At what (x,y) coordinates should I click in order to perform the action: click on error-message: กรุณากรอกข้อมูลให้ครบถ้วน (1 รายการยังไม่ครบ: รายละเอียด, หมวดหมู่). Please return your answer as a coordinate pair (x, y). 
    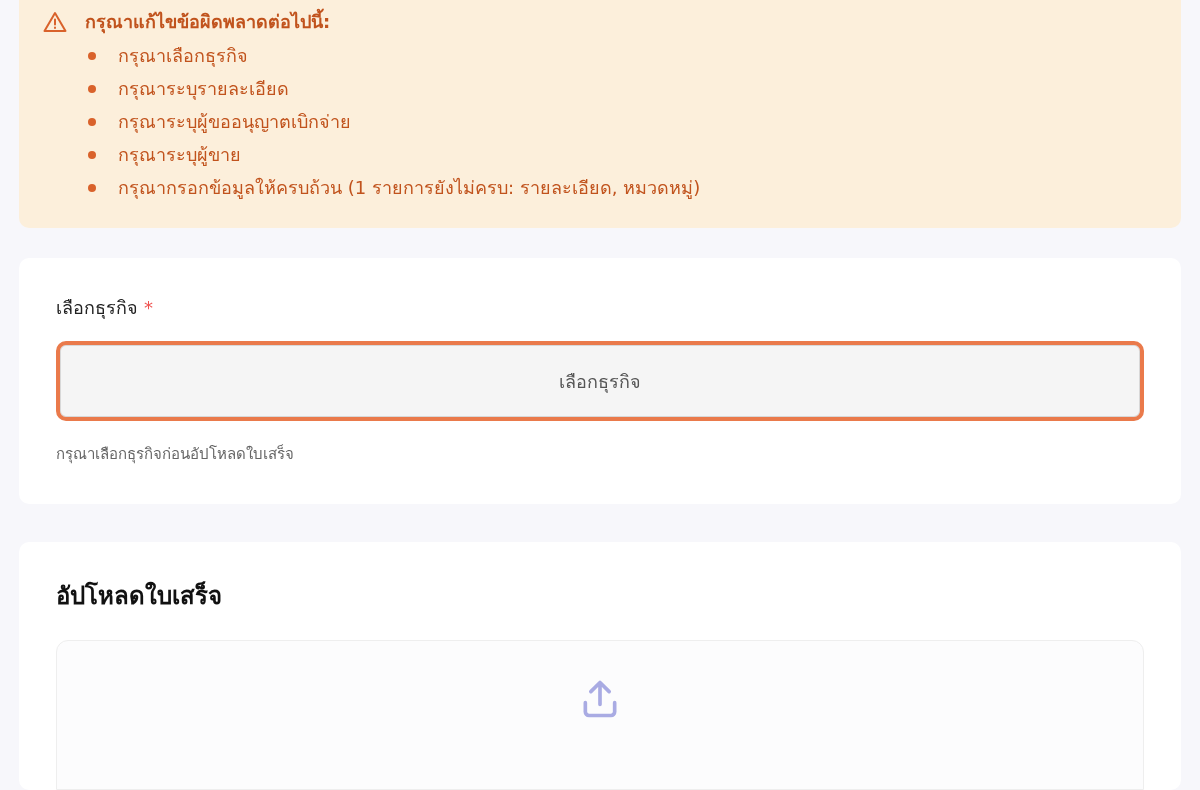
    Looking at the image, I should click on (409, 188).